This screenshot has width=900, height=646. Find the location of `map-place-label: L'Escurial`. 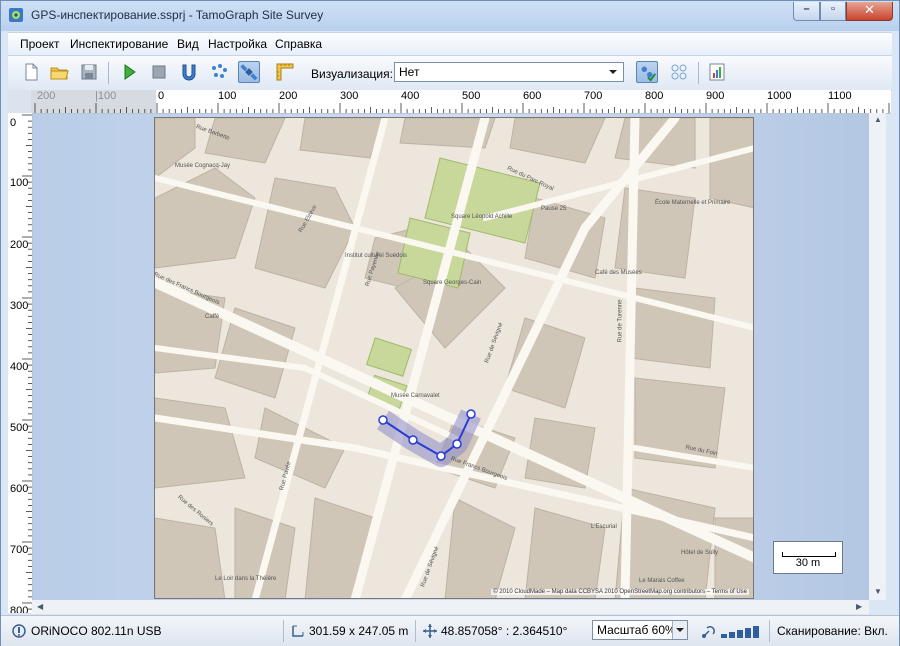

map-place-label: L'Escurial is located at coordinates (604, 527).